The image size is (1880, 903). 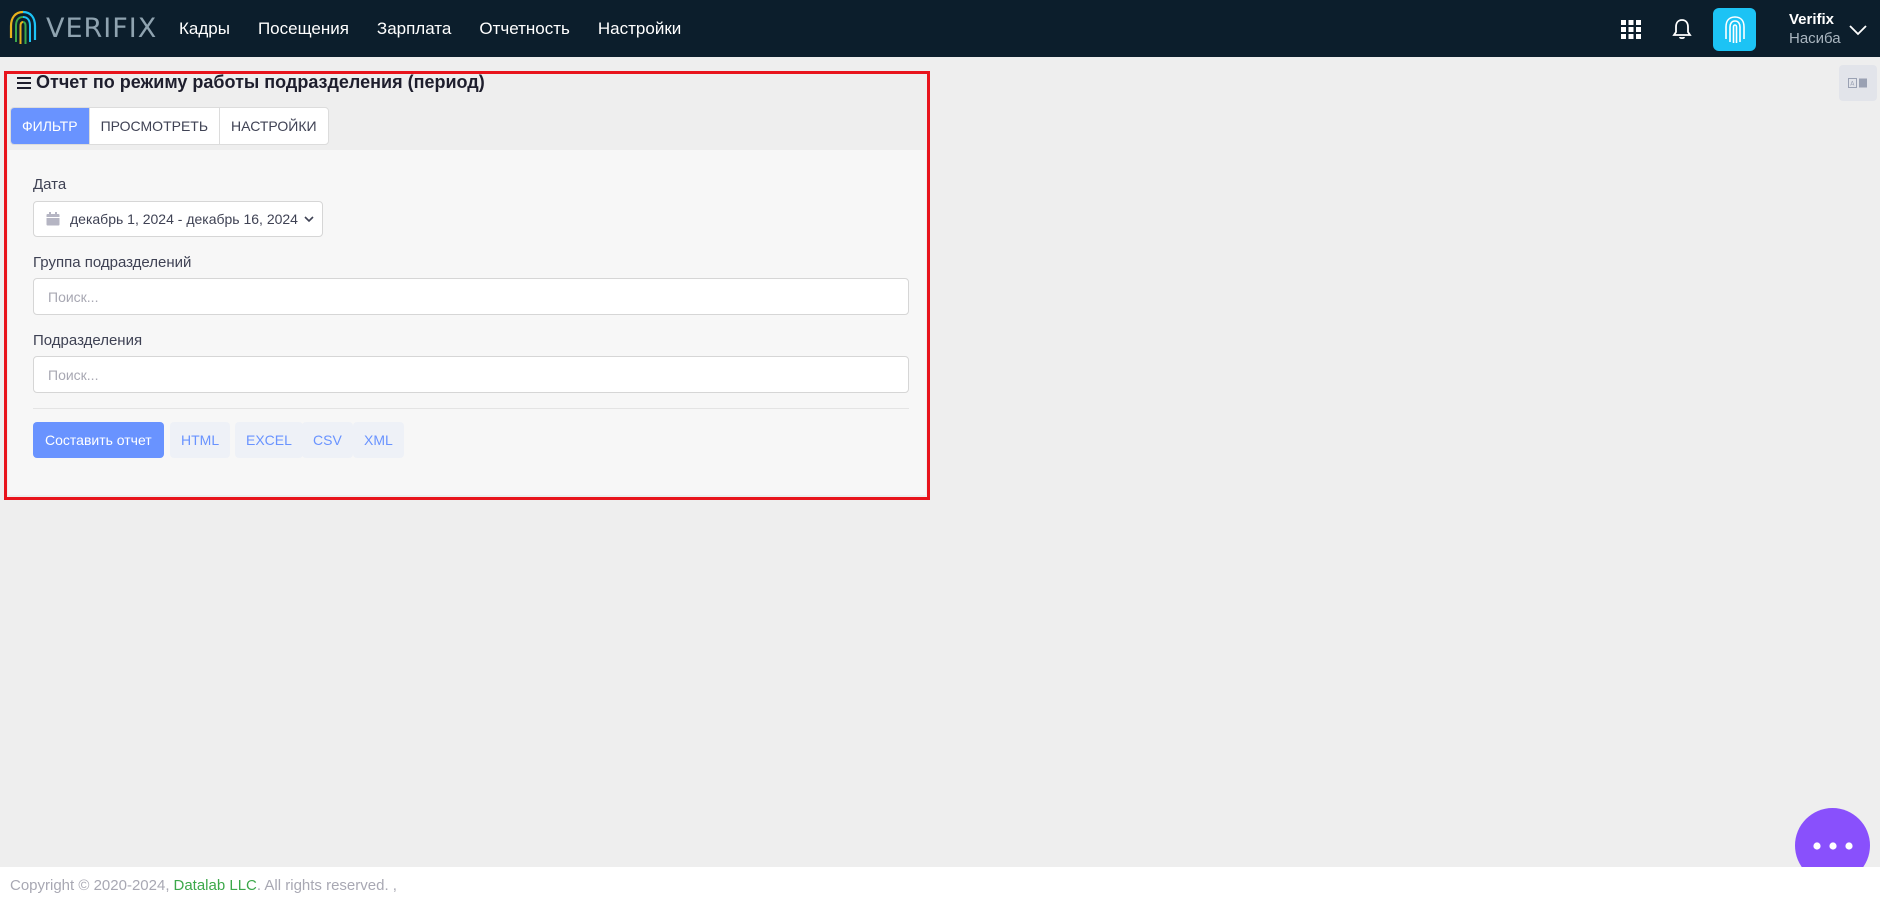 I want to click on nav-item-staff: Кадры, so click(x=204, y=28).